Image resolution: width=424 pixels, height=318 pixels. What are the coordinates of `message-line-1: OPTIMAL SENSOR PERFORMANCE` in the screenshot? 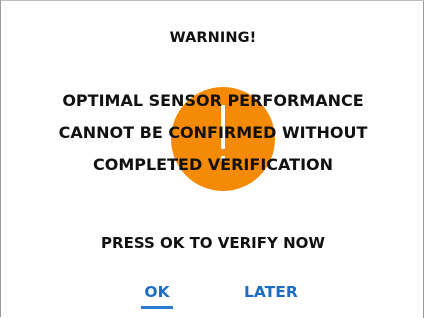 It's located at (213, 100).